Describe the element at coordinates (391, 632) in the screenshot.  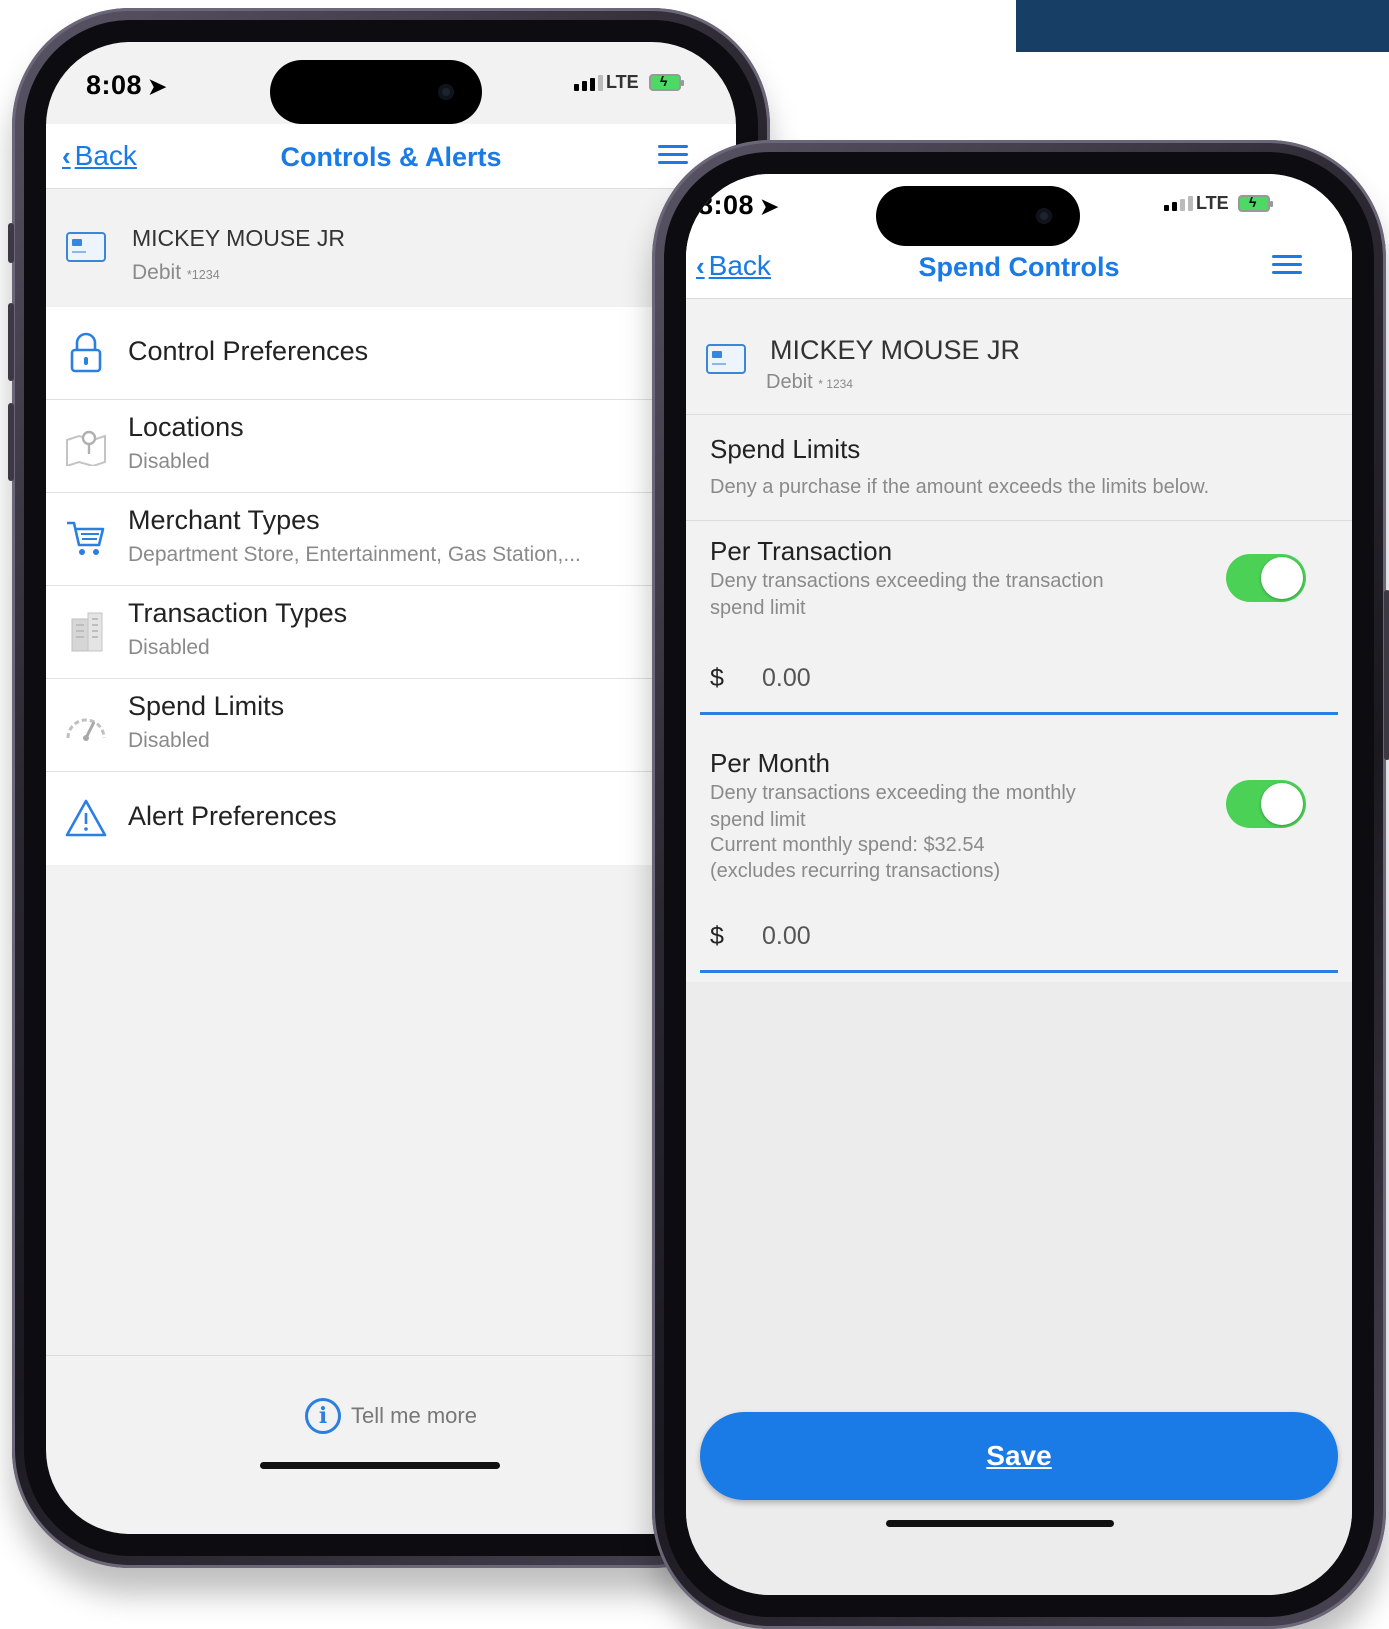
I see `list-item-transaction-types: Transaction Types Disabled` at that location.